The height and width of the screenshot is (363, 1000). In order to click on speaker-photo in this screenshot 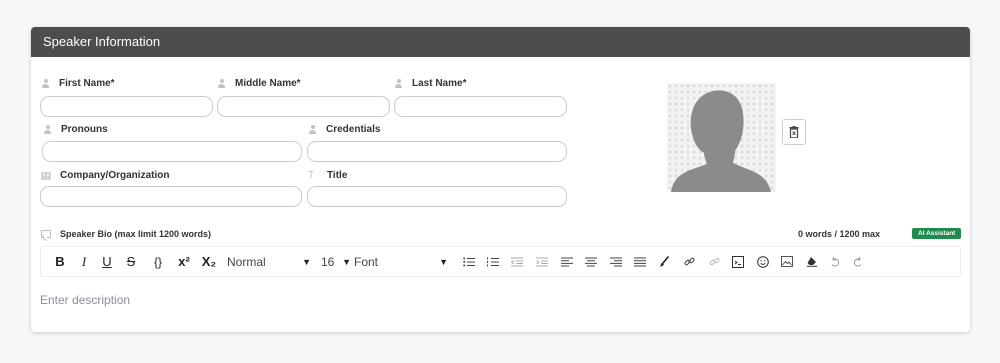, I will do `click(721, 137)`.